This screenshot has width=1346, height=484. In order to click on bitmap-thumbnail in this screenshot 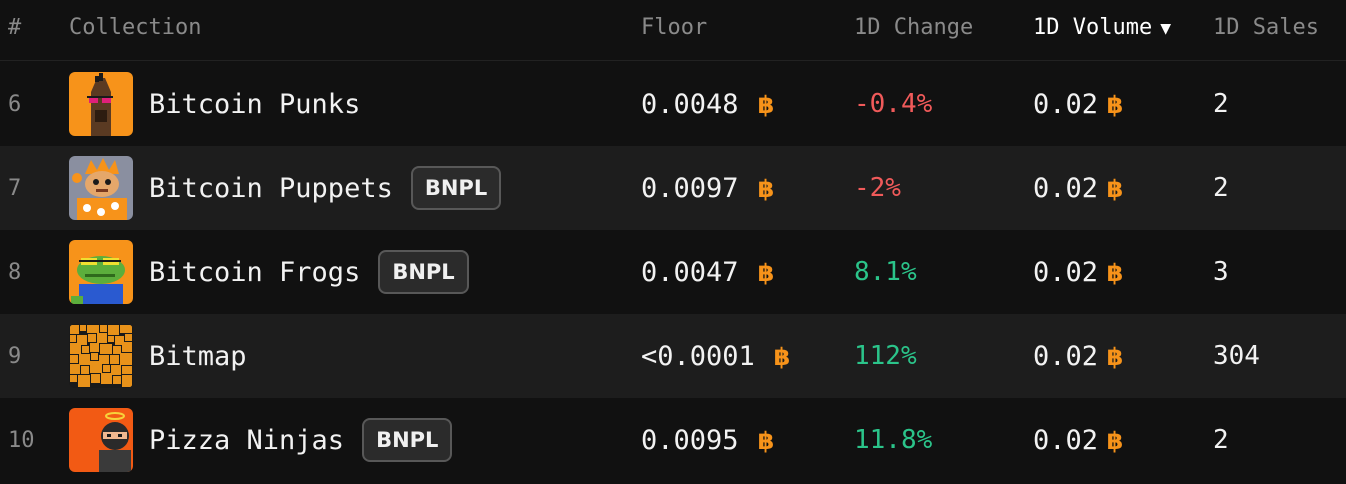, I will do `click(101, 356)`.